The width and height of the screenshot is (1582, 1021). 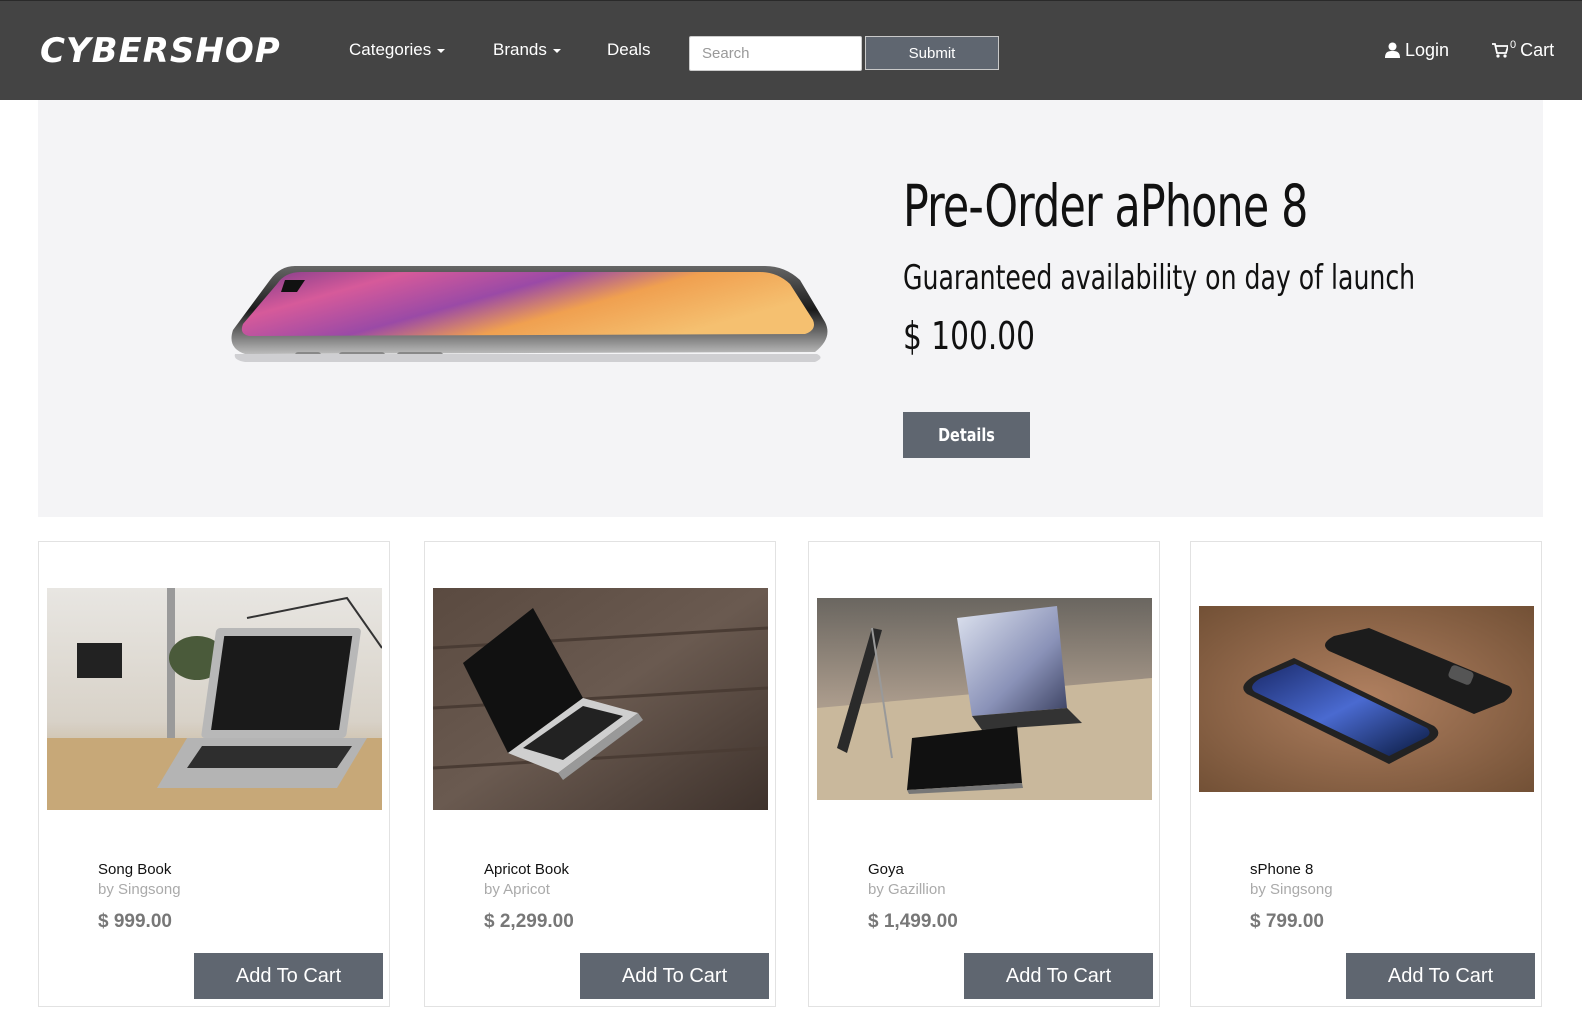 I want to click on hero-details-button: Details, so click(x=966, y=435).